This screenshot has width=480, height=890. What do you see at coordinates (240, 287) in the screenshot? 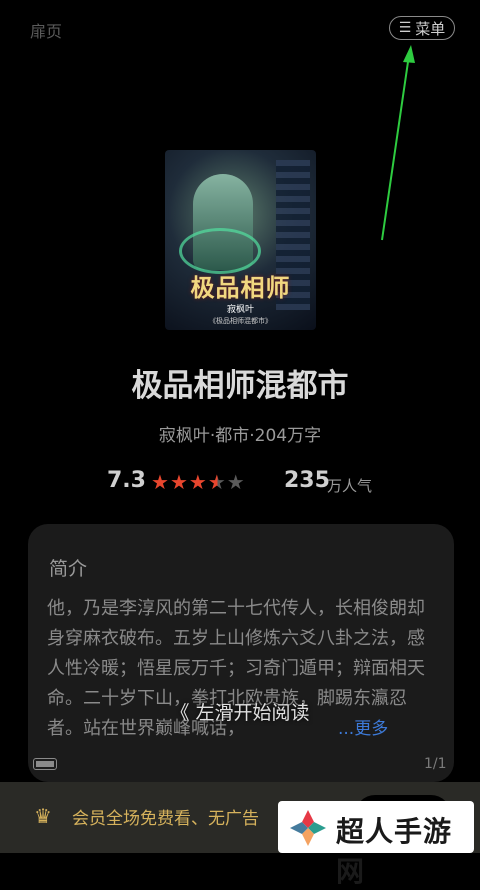
I see `cover-title-text: 极品相师` at bounding box center [240, 287].